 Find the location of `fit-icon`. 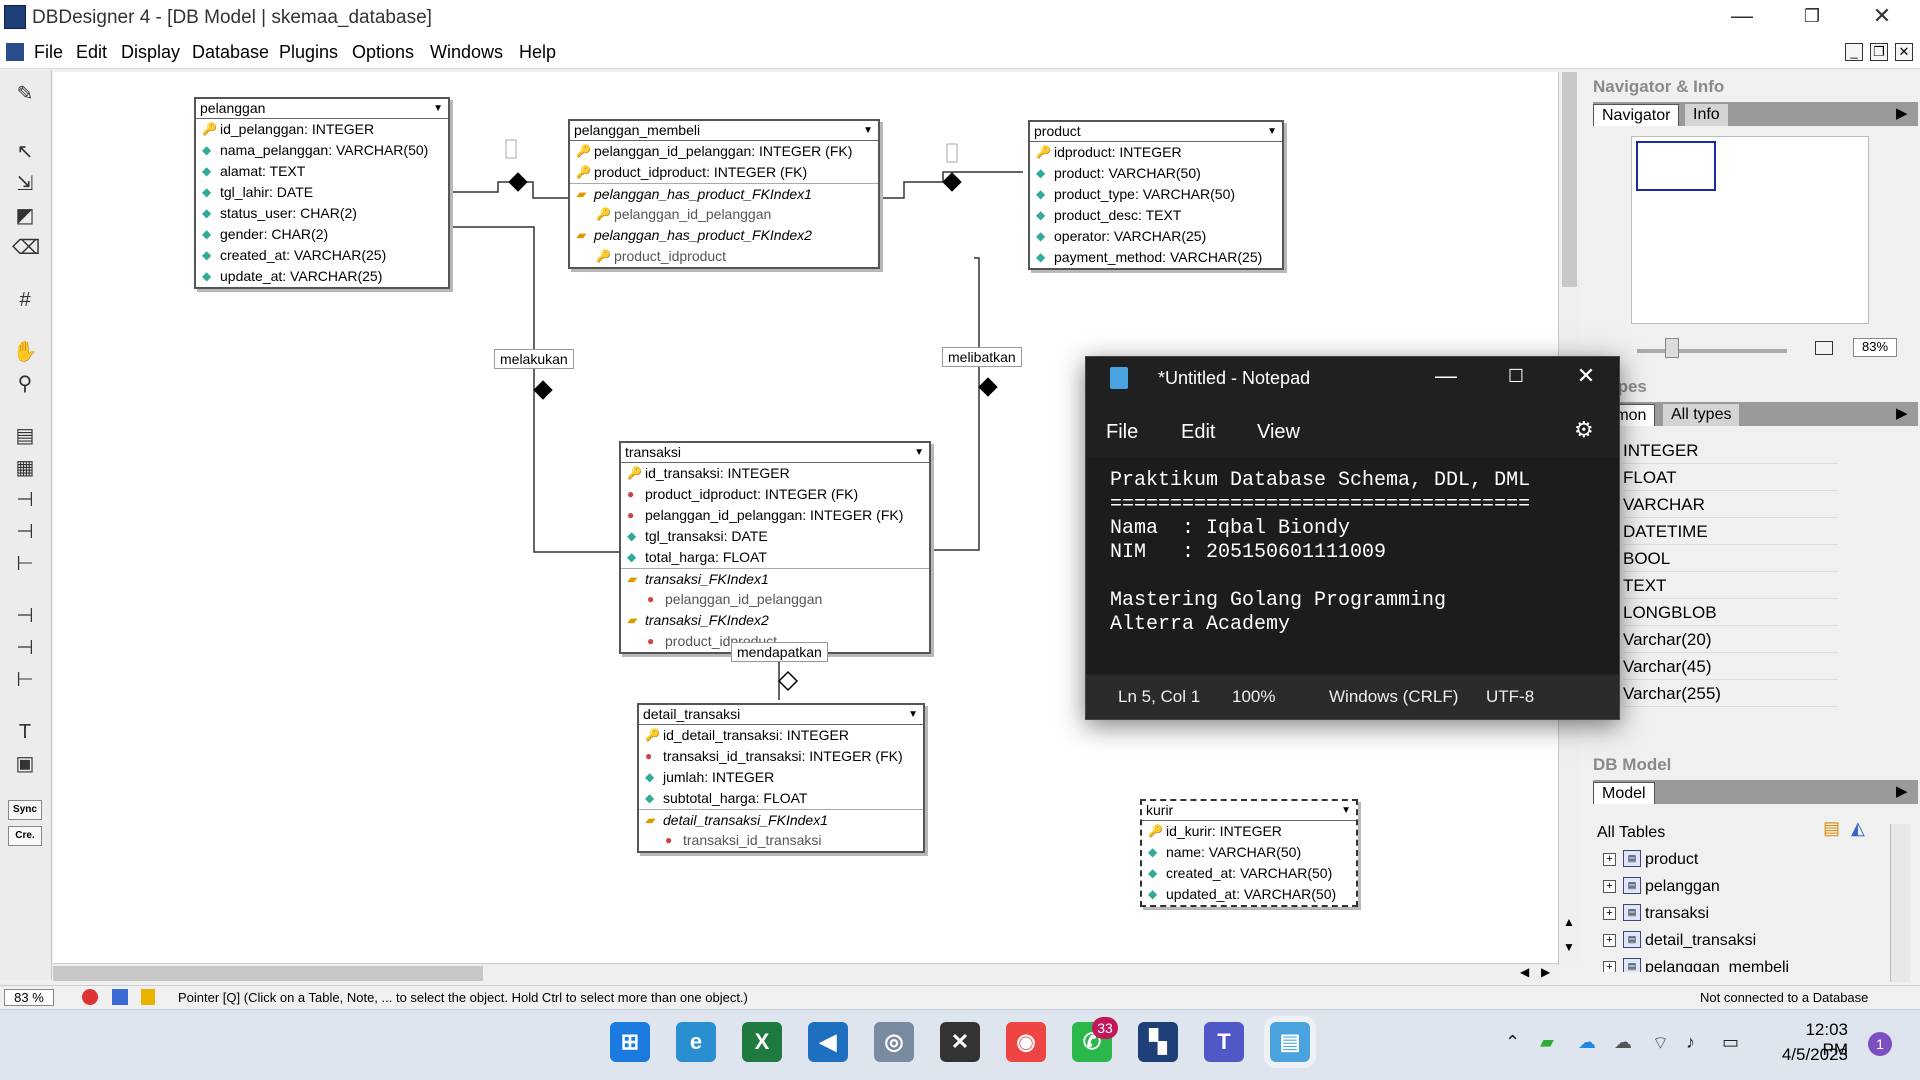

fit-icon is located at coordinates (1824, 348).